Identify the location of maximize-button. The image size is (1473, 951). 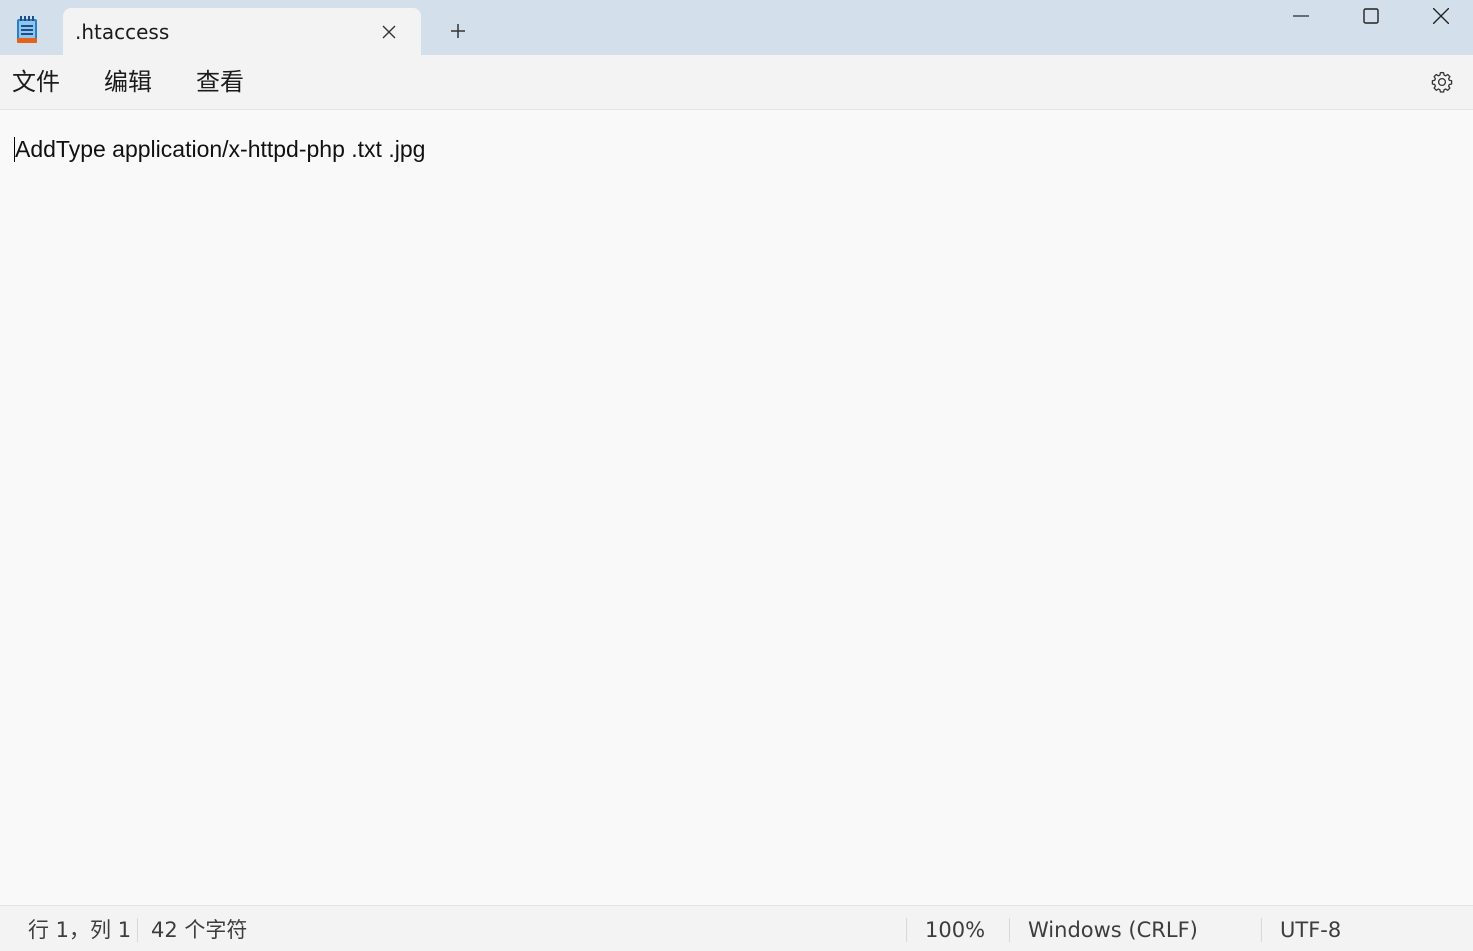
(1371, 16).